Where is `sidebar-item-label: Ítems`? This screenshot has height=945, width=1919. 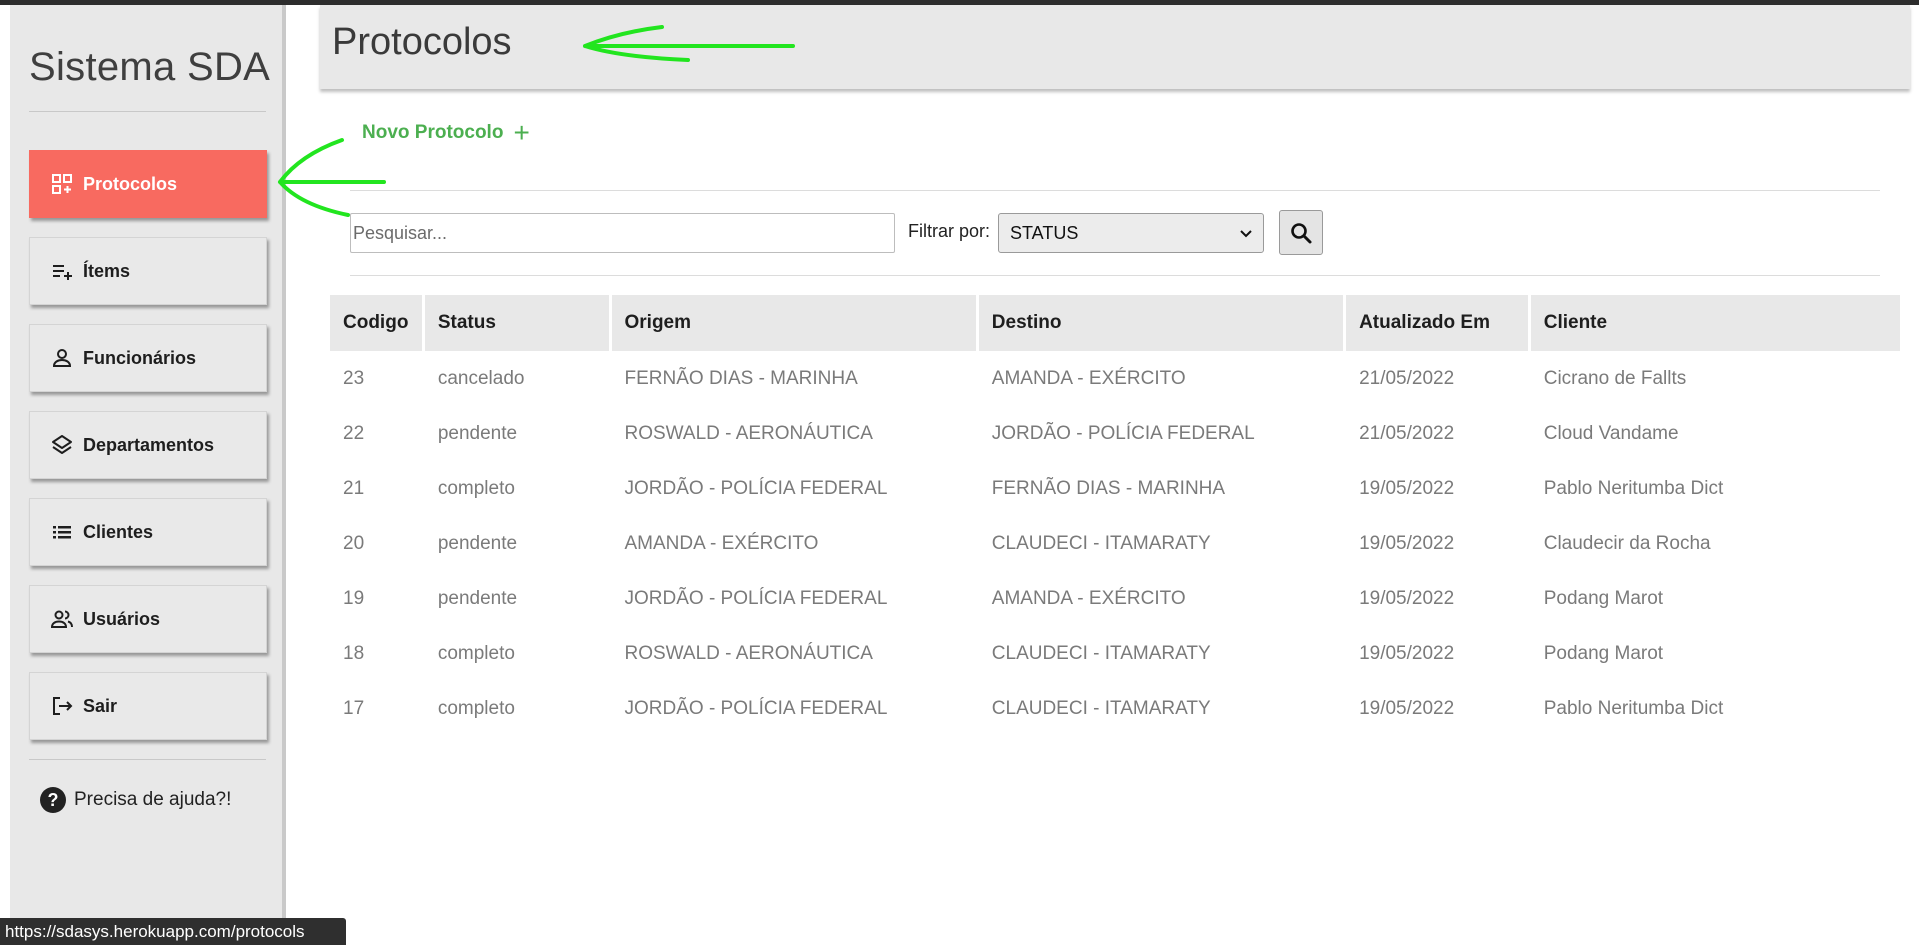
sidebar-item-label: Ítems is located at coordinates (107, 270).